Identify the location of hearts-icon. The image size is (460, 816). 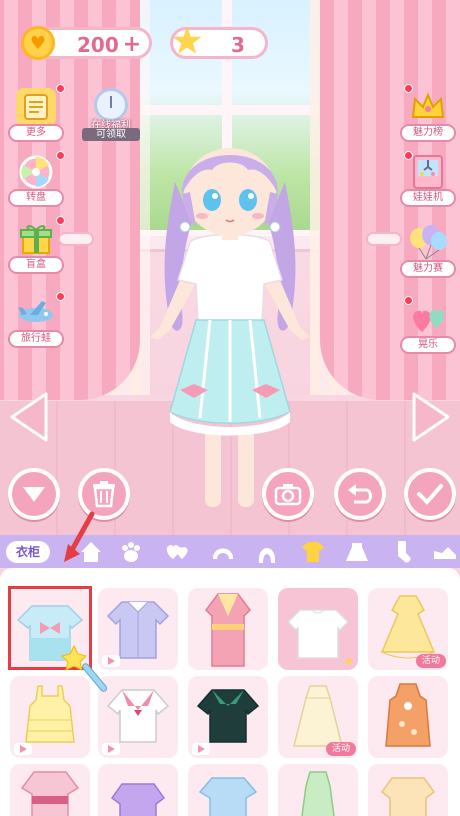
(428, 319).